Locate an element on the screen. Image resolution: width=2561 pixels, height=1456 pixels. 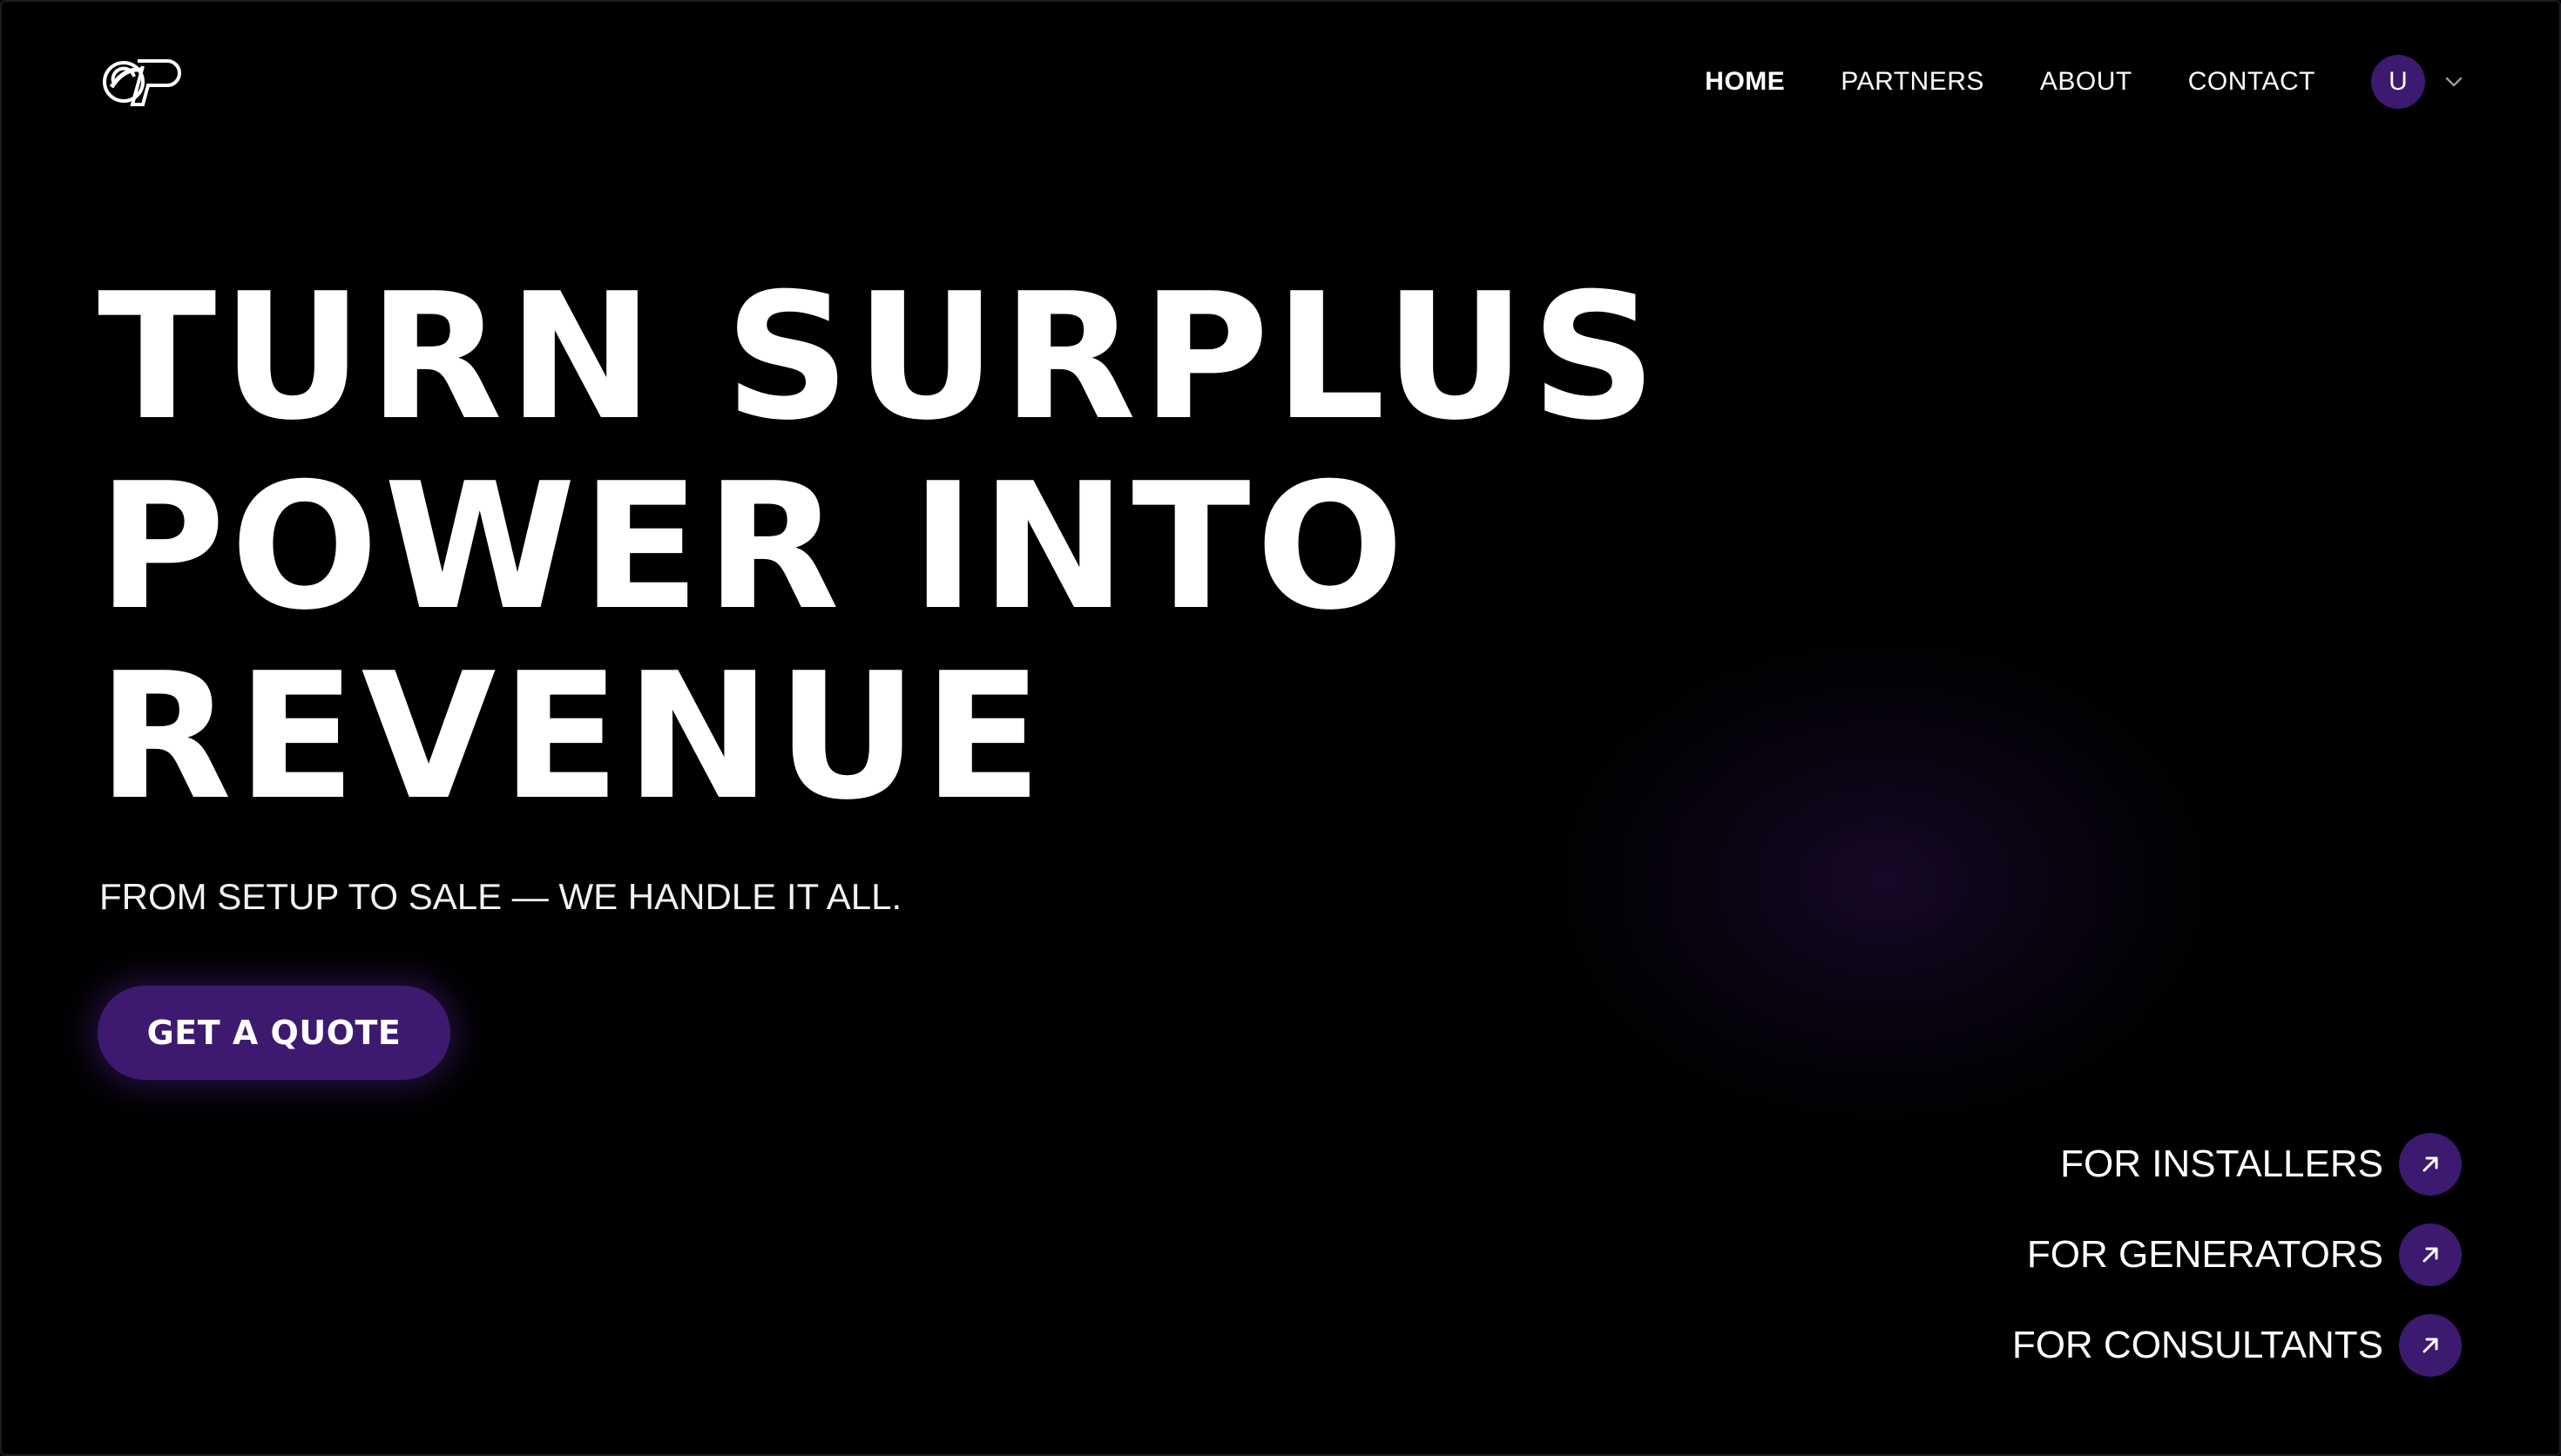
for-generators-link: FOR GENERATORS is located at coordinates (2244, 1255).